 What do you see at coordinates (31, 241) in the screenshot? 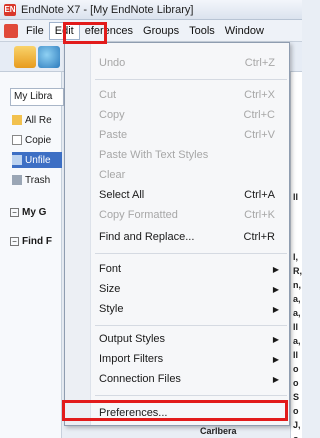
I see `find-full-text-header: − Find F` at bounding box center [31, 241].